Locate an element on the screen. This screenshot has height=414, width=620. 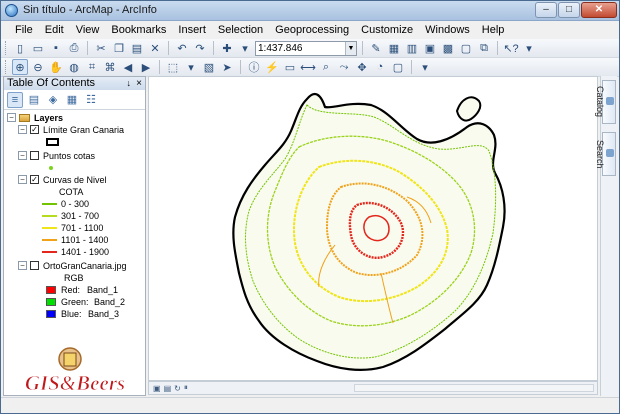
menu-help: Help is located at coordinates (493, 30).